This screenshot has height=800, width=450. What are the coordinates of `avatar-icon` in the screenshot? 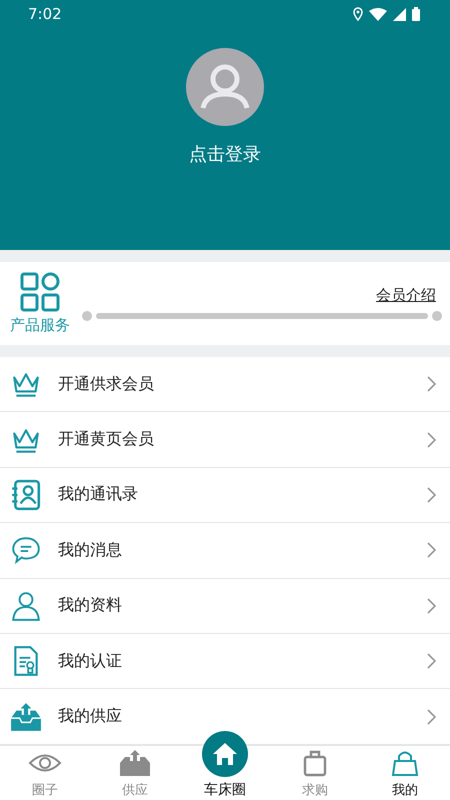 It's located at (225, 87).